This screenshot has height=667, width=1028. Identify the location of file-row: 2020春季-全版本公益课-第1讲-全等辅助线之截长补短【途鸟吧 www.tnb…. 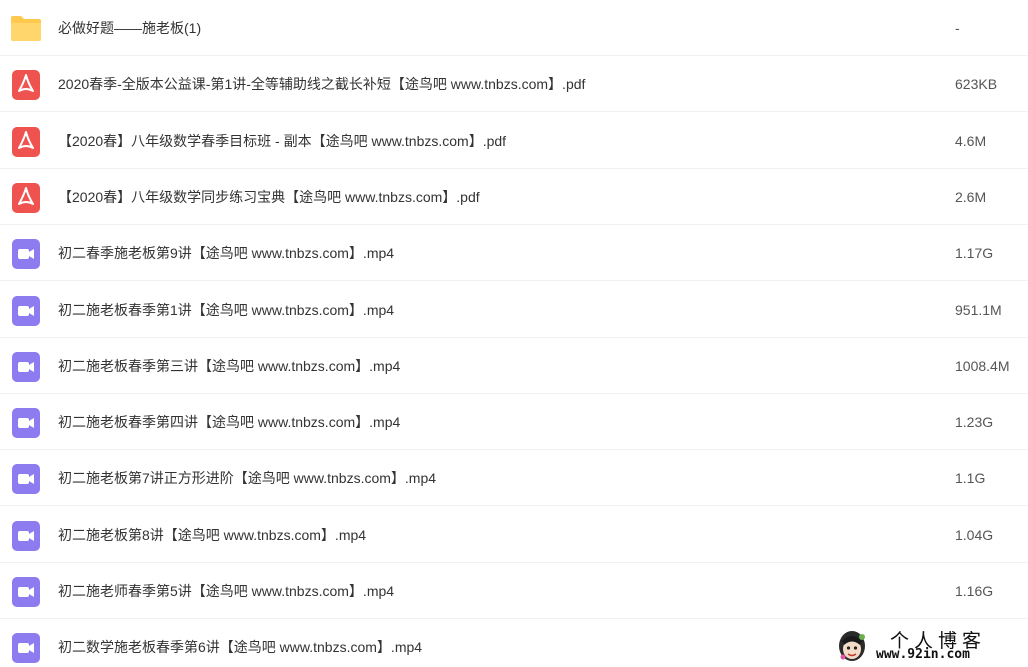
(514, 84).